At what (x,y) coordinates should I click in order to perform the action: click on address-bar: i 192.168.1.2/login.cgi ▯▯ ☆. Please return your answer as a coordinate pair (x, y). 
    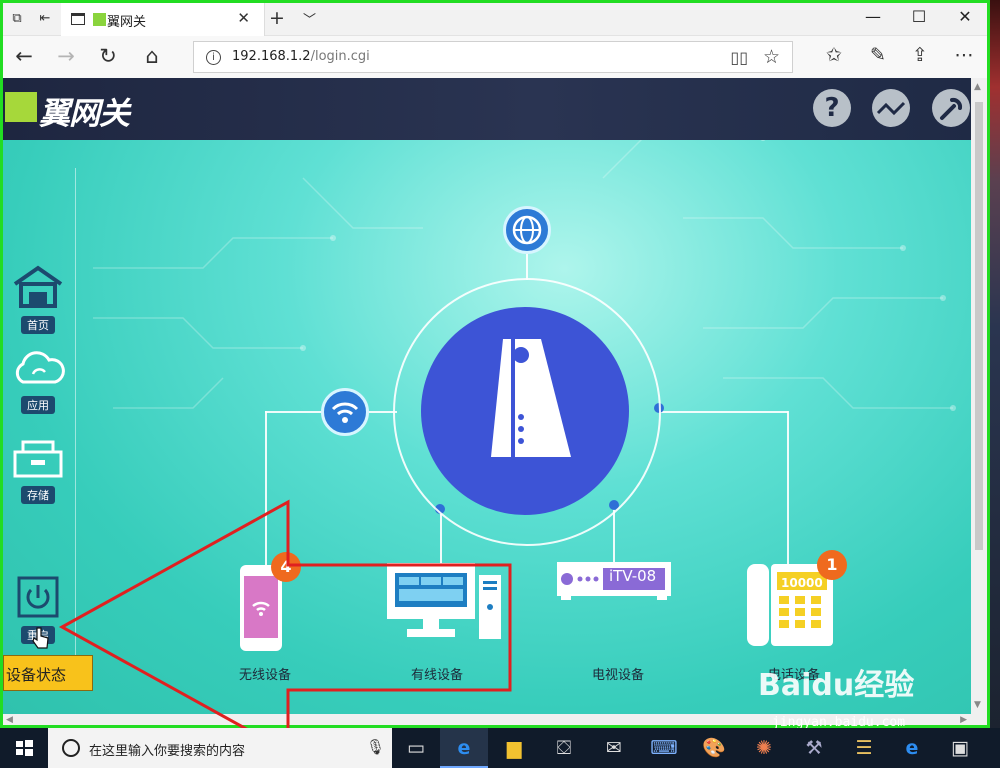
    Looking at the image, I should click on (493, 57).